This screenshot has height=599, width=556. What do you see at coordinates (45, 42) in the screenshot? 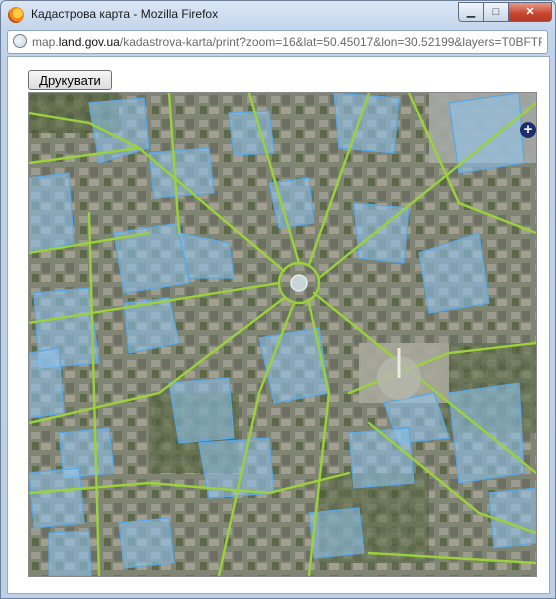
I see `url-prefix: map.` at bounding box center [45, 42].